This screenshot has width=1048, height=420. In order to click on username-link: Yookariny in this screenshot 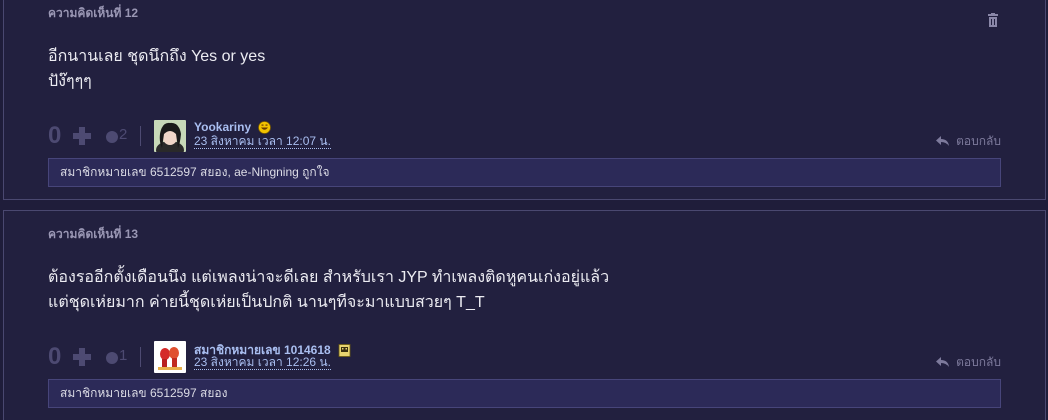, I will do `click(233, 127)`.